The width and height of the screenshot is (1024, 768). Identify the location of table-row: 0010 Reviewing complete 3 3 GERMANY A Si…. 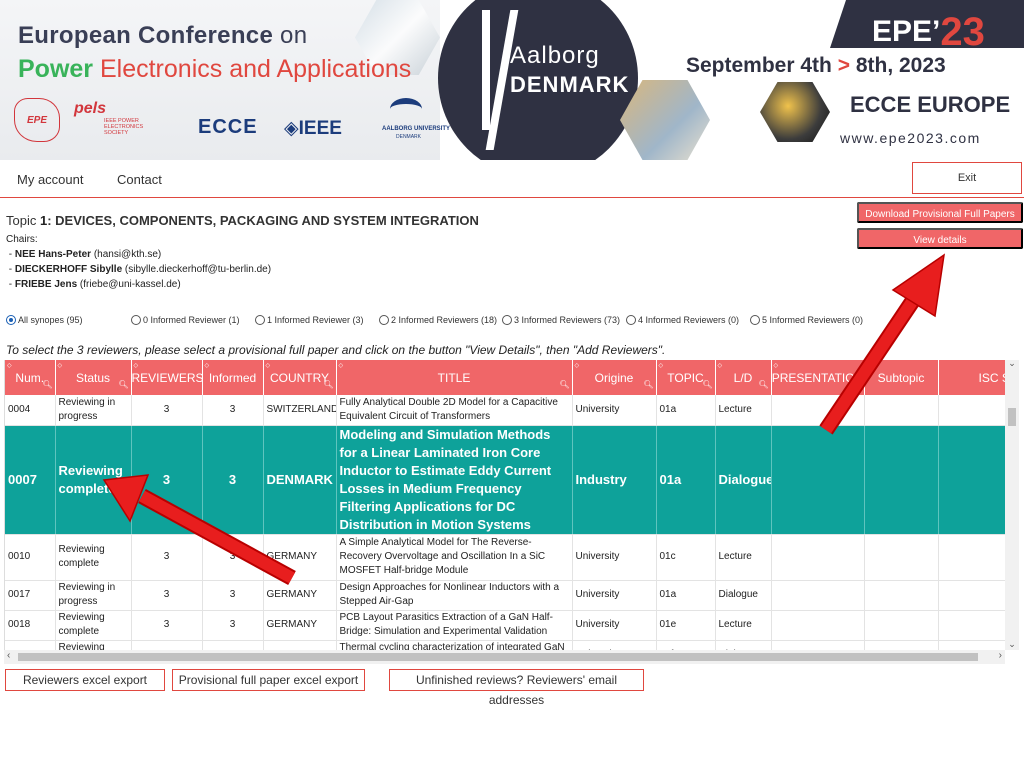
(505, 557).